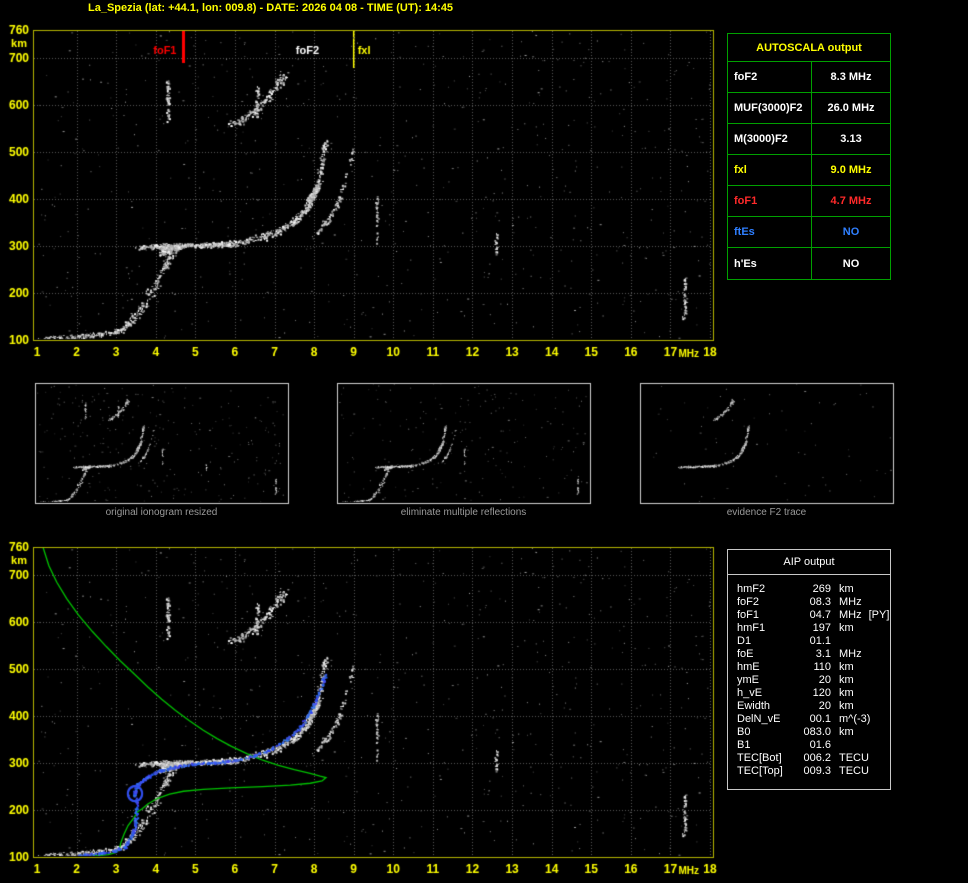 This screenshot has width=968, height=883. I want to click on parameter-label: ftEs, so click(770, 232).